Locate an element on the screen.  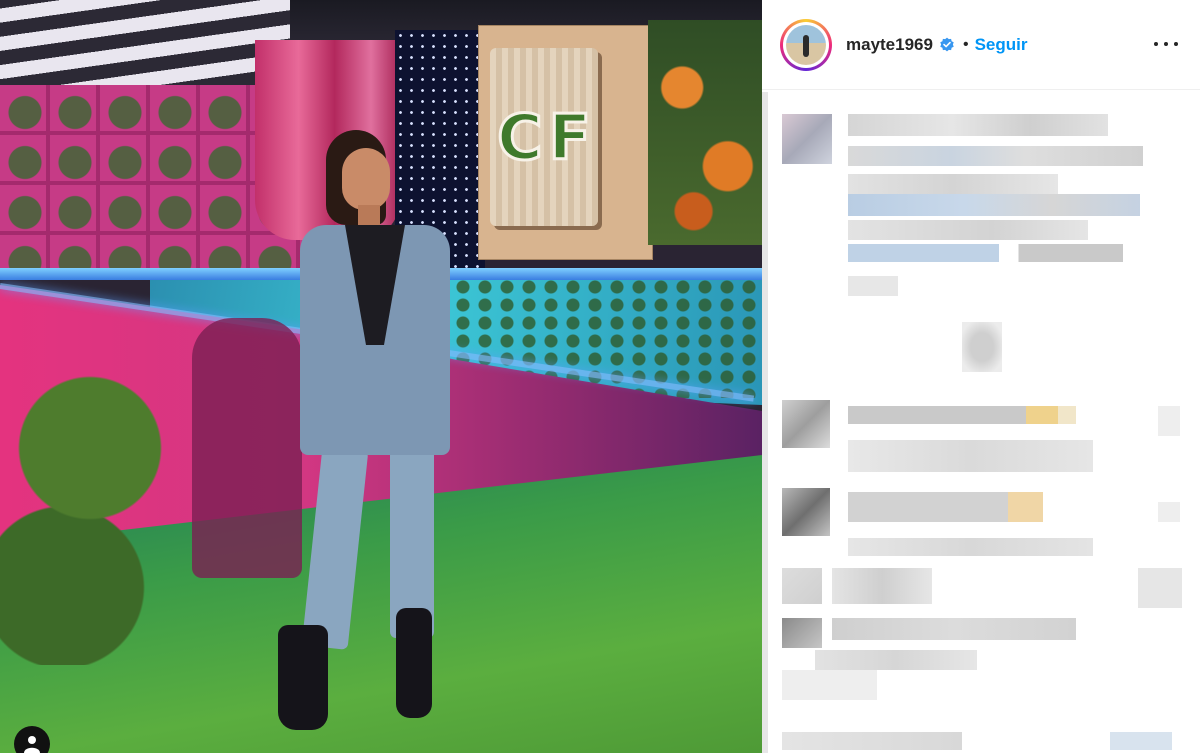
story-ring is located at coordinates (806, 44).